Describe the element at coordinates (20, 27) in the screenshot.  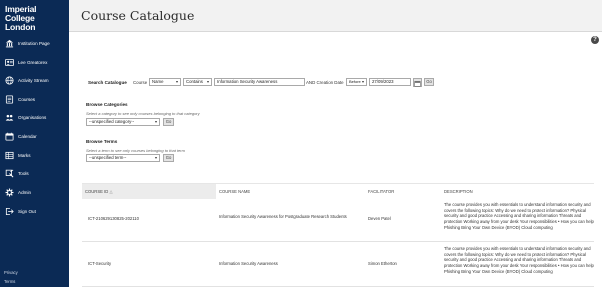
I see `logo-line-2: London` at that location.